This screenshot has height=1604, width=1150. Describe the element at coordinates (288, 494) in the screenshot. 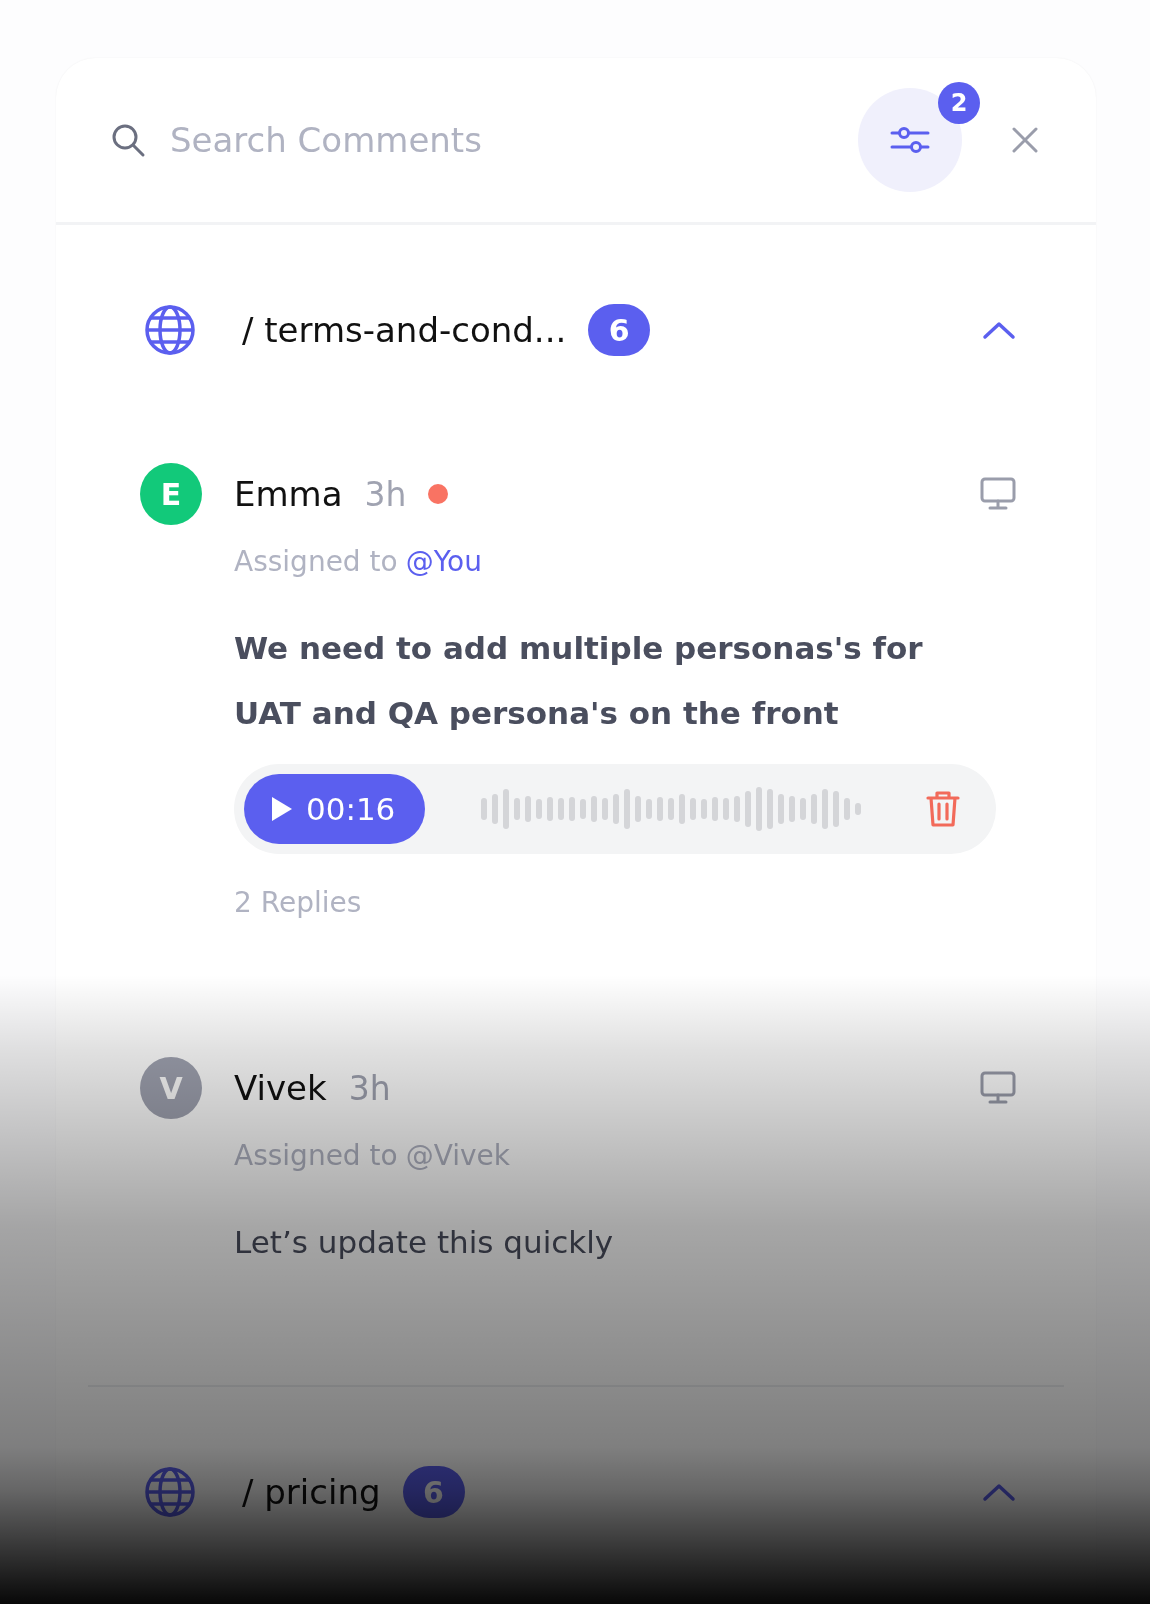

I see `author-name: Emma` at that location.